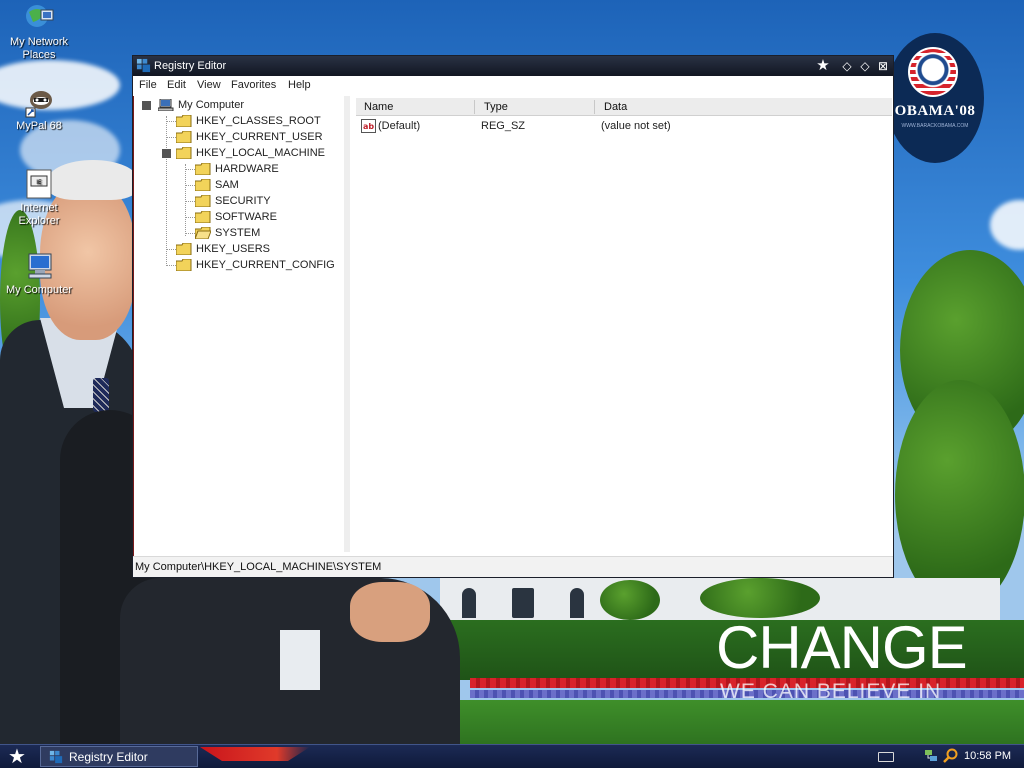 This screenshot has height=768, width=1024. I want to click on wallpaper-flag-stripe, so click(255, 754).